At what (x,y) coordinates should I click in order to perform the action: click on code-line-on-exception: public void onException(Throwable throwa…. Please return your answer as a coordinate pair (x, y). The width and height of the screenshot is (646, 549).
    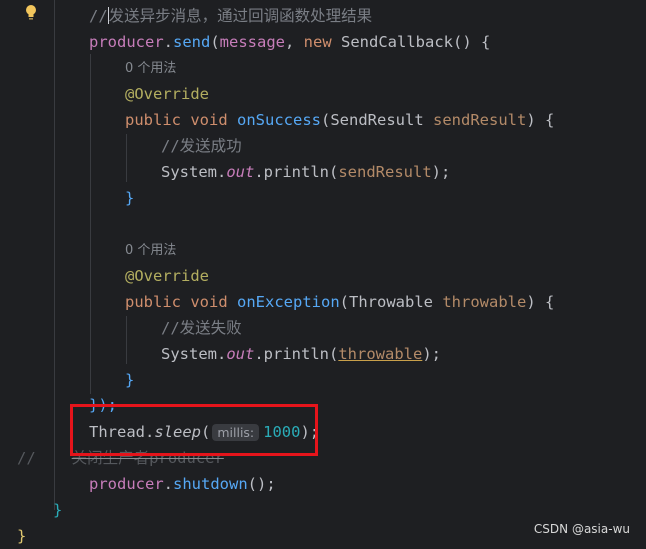
    Looking at the image, I should click on (339, 302).